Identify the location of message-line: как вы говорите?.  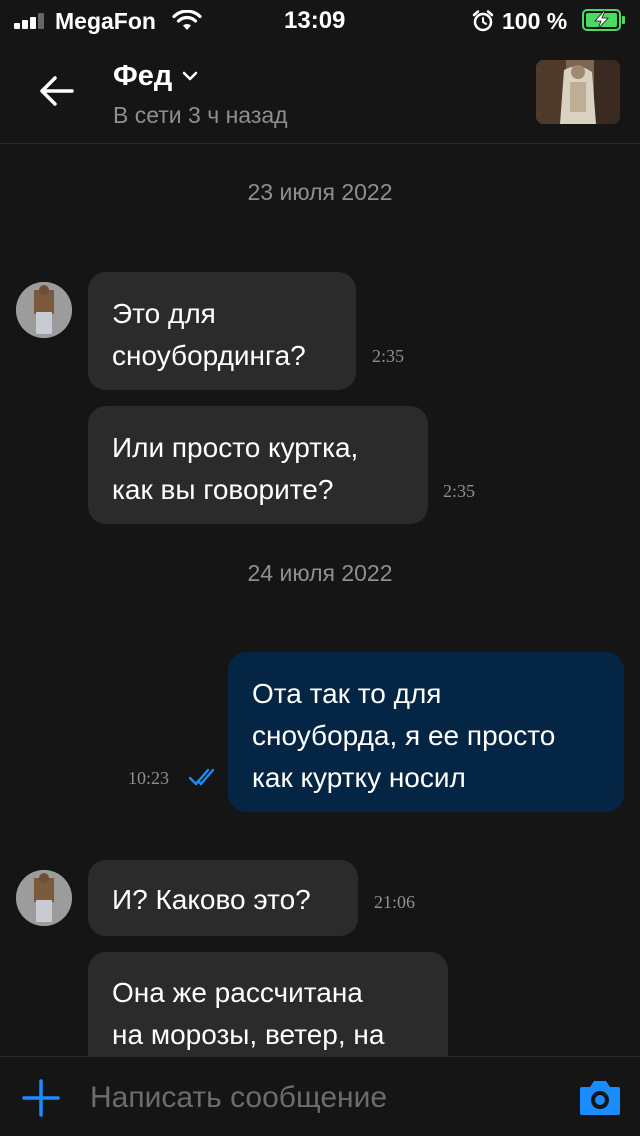
(223, 489).